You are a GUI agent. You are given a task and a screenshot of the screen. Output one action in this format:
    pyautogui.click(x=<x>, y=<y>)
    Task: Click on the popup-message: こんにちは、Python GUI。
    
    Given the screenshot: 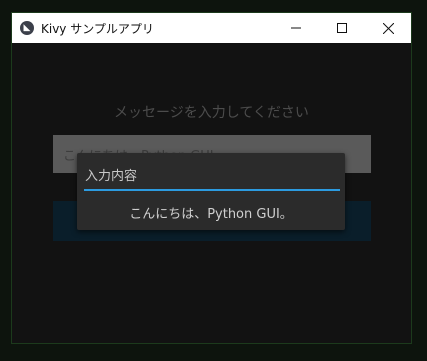 What is the action you would take?
    pyautogui.click(x=211, y=214)
    